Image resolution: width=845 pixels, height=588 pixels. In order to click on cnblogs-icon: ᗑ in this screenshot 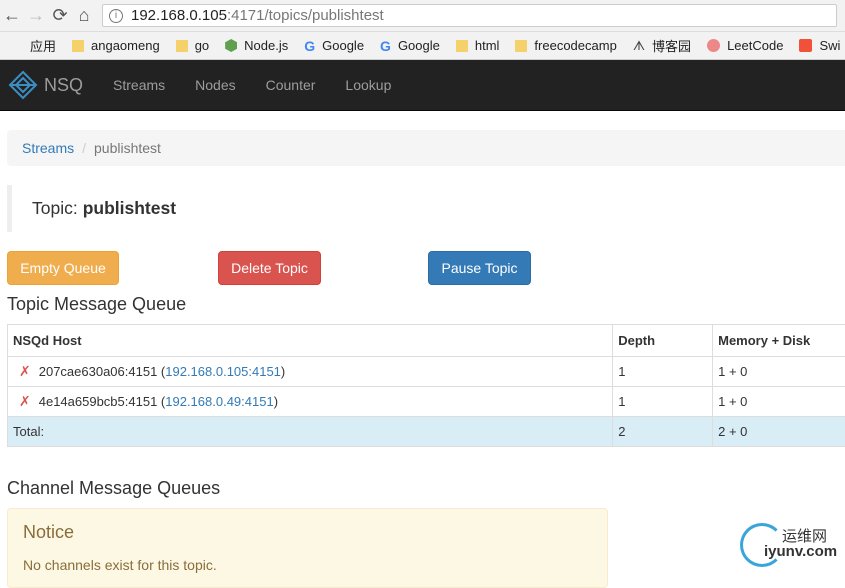, I will do `click(639, 46)`.